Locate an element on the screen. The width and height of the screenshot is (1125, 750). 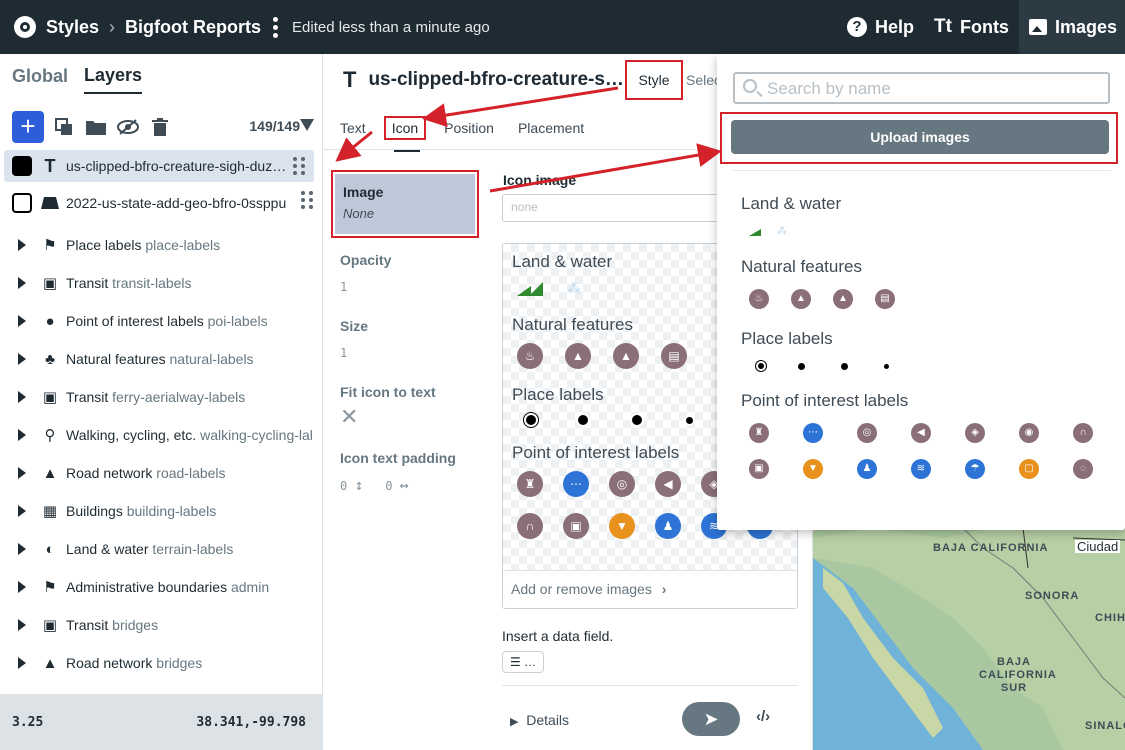
add-layer-button: + is located at coordinates (28, 127).